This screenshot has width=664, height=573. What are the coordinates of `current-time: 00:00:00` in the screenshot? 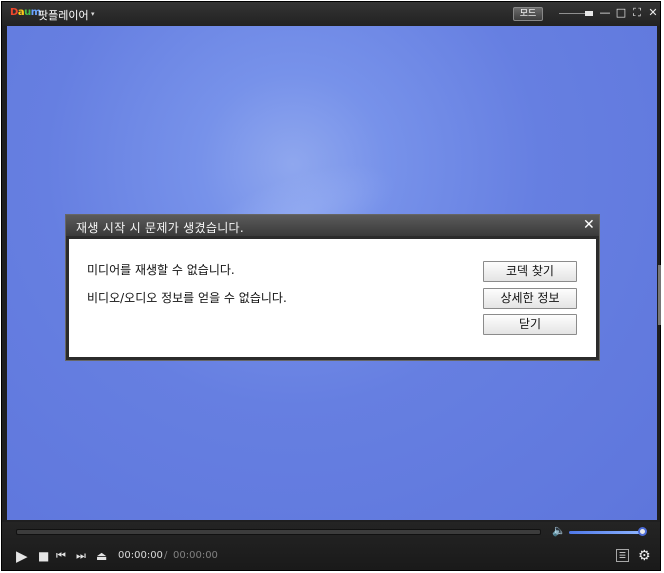 It's located at (140, 555).